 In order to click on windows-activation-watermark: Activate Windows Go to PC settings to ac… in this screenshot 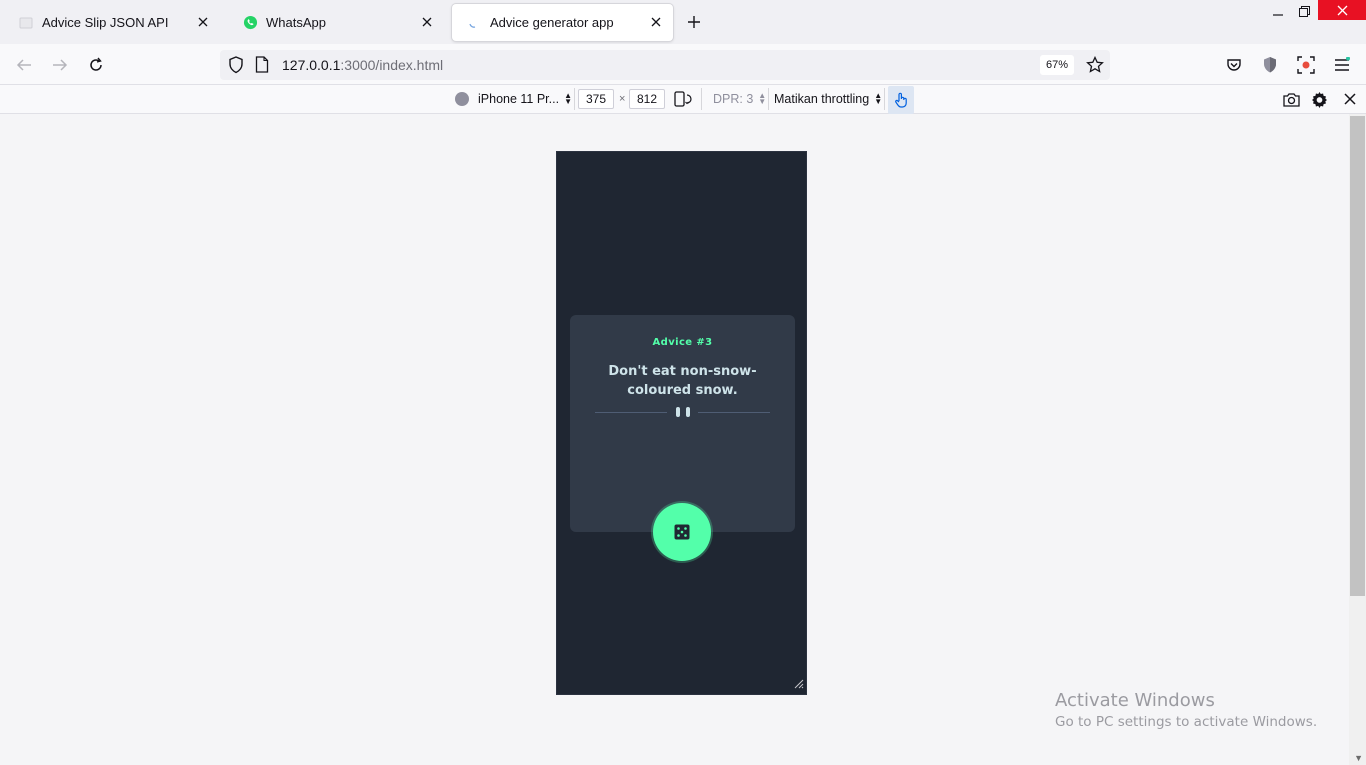, I will do `click(1186, 710)`.